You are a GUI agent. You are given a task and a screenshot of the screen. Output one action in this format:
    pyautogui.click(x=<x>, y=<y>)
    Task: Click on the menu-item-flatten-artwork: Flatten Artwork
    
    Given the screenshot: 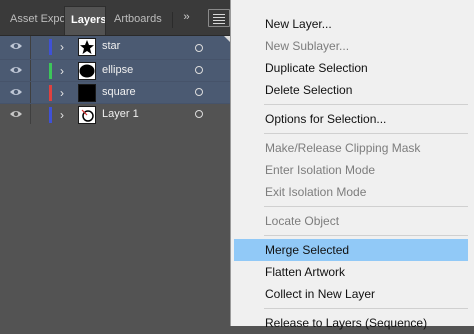 What is the action you would take?
    pyautogui.click(x=351, y=272)
    